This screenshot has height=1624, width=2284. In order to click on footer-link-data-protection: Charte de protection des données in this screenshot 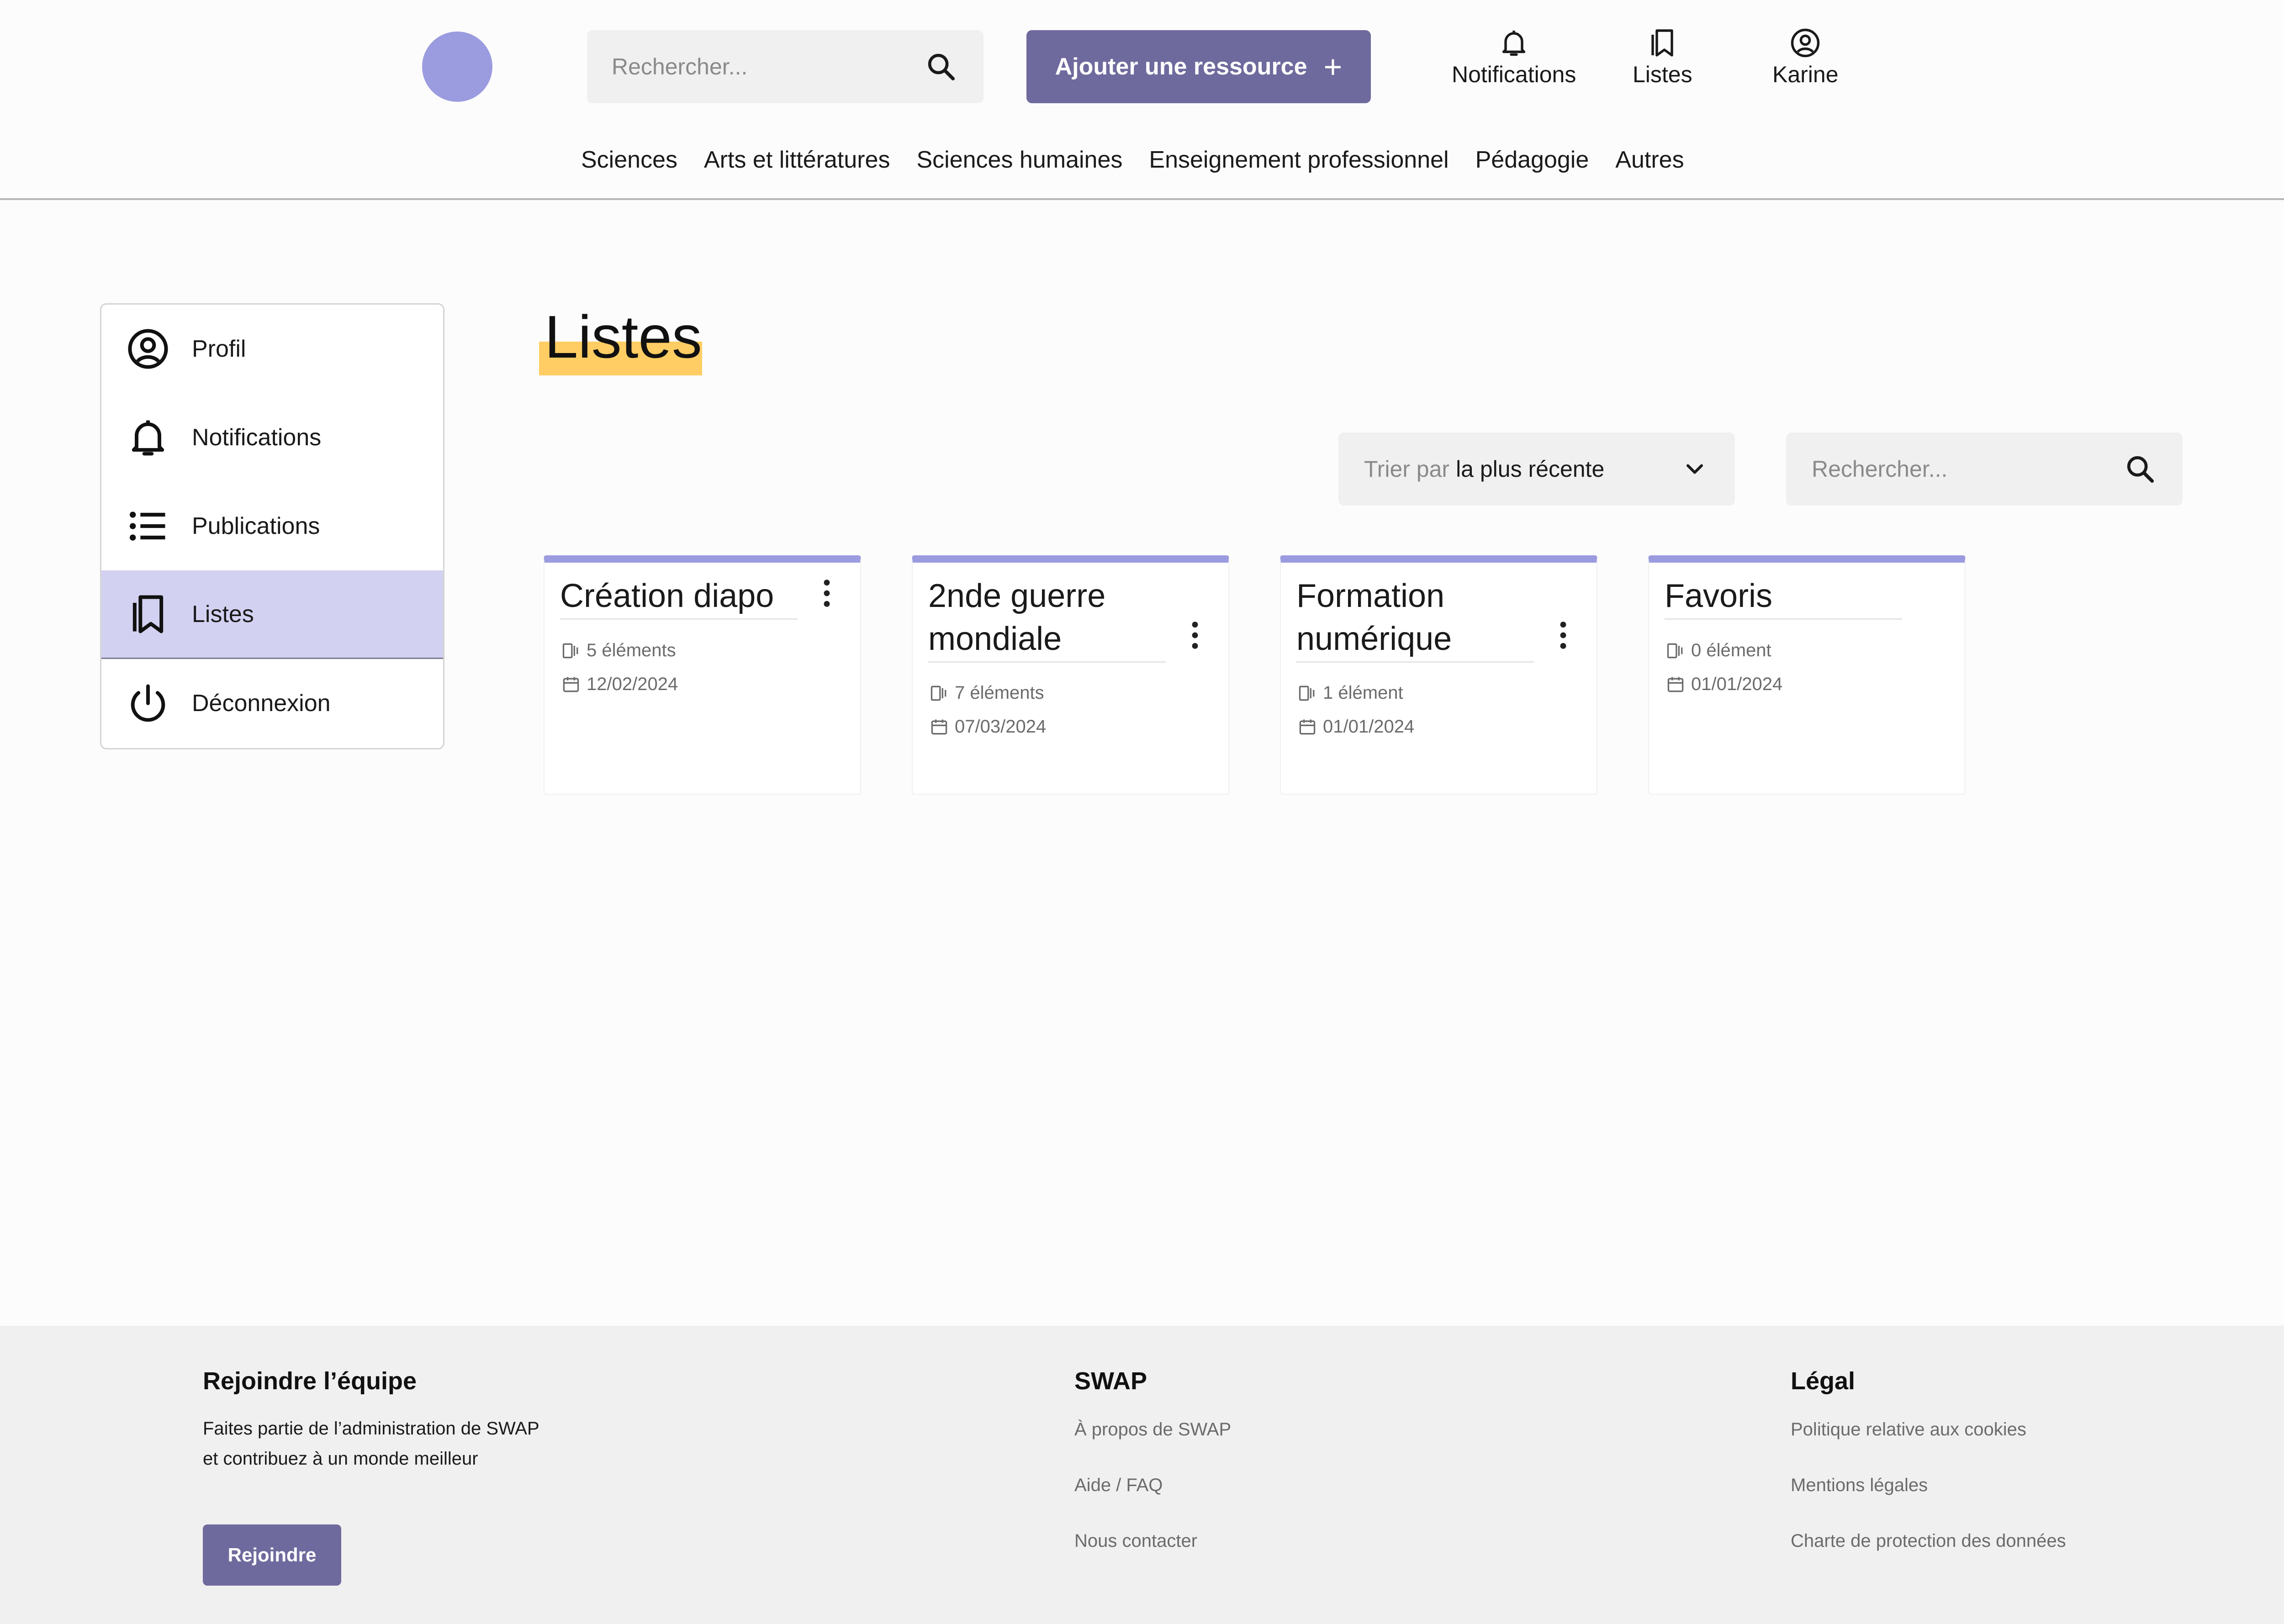, I will do `click(1928, 1541)`.